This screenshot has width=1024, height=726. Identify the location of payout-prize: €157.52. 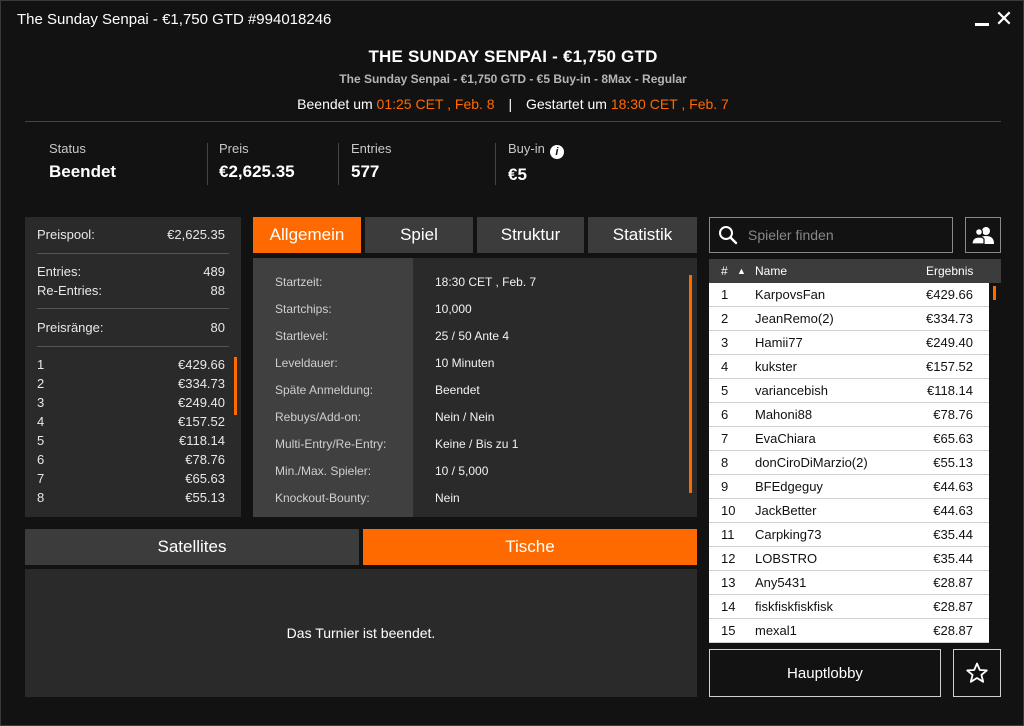
(201, 421).